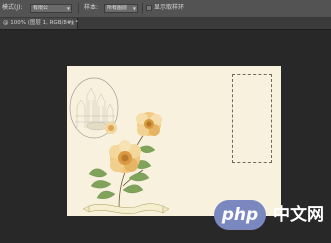 This screenshot has width=331, height=243. I want to click on document-tab: @ 100% (图层 1, RGB/8#) * ×, so click(39, 23).